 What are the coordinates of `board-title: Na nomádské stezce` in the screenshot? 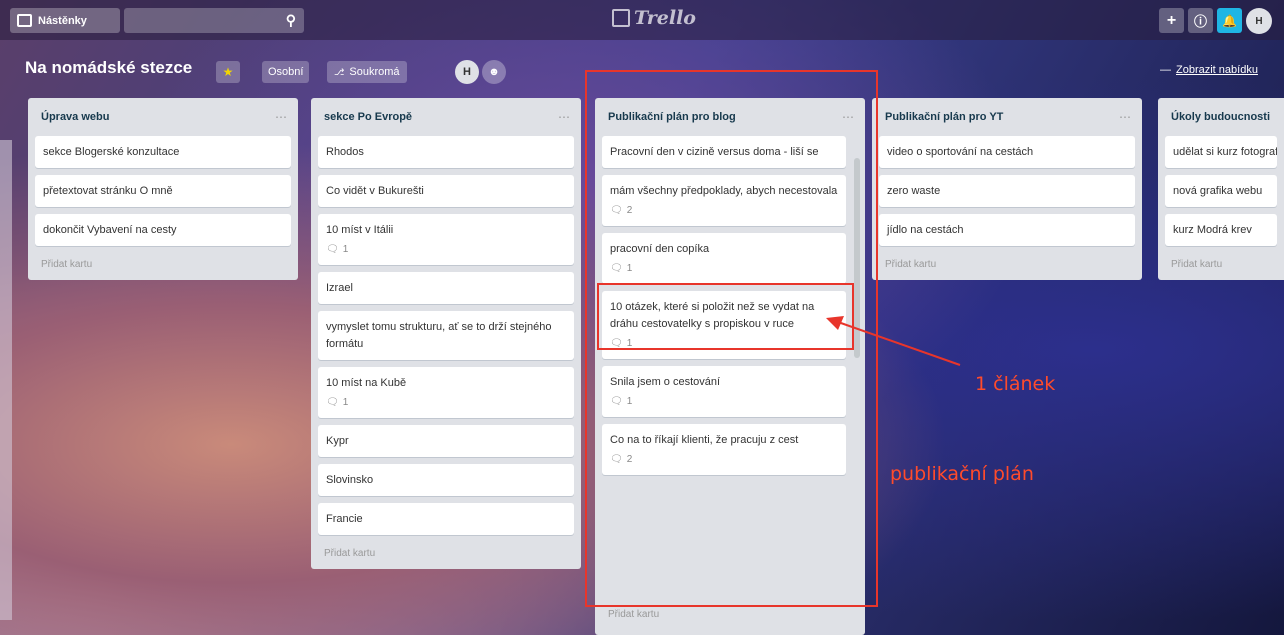 It's located at (108, 68).